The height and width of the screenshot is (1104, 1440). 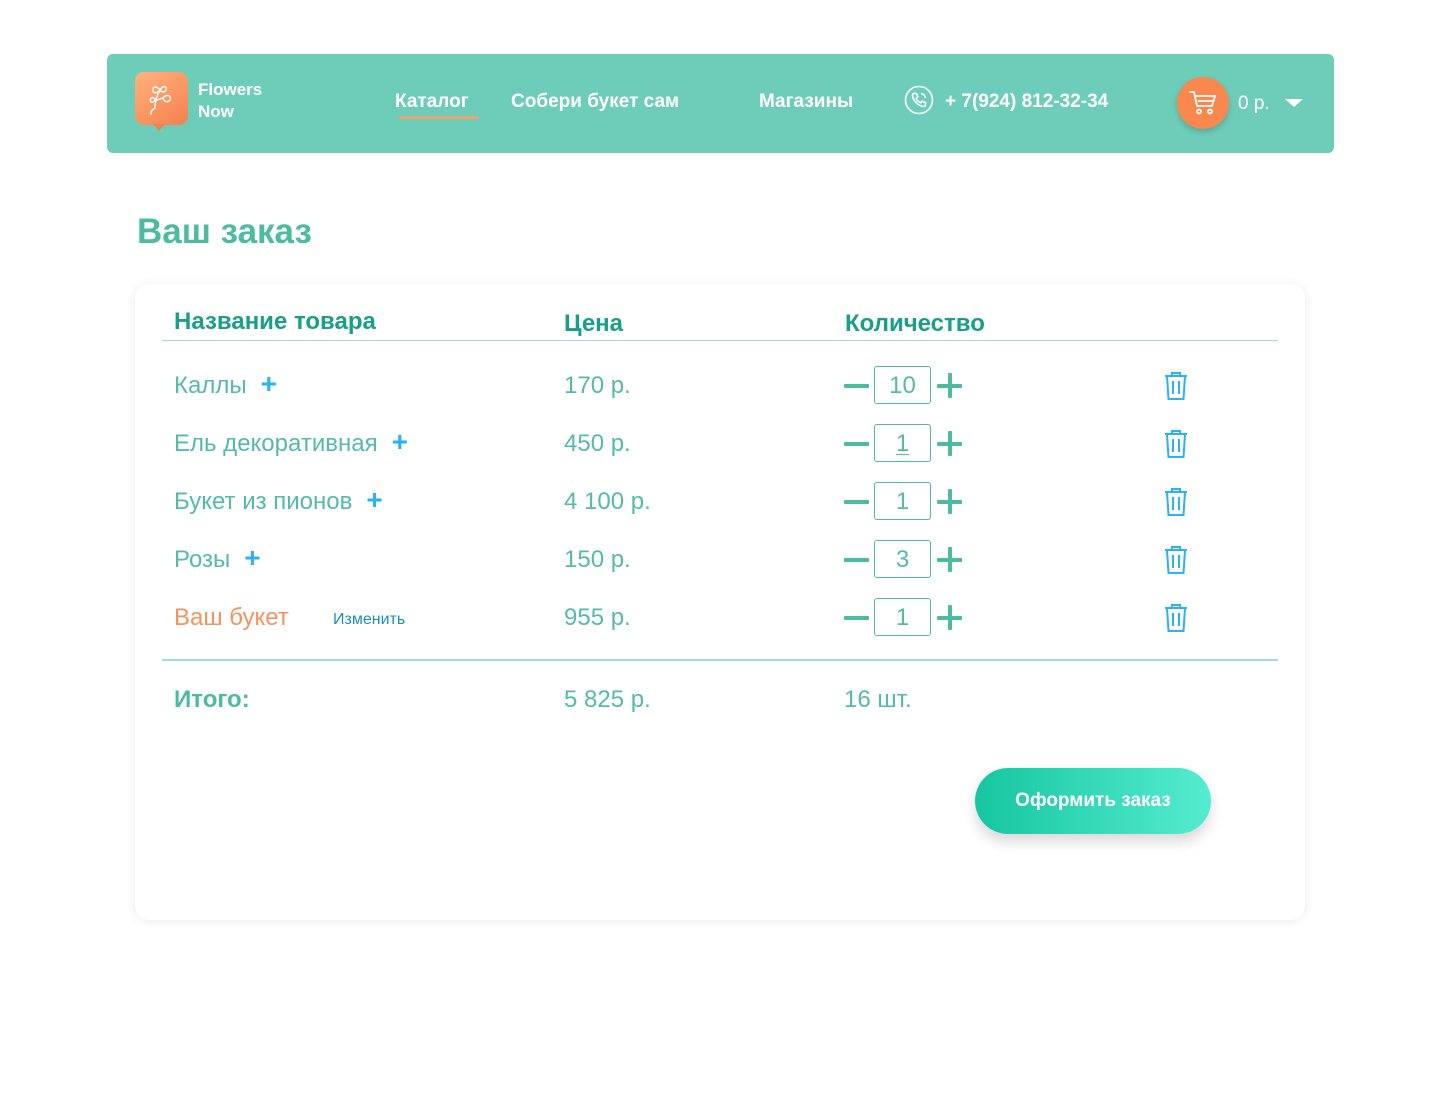 What do you see at coordinates (720, 340) in the screenshot?
I see `header-divider` at bounding box center [720, 340].